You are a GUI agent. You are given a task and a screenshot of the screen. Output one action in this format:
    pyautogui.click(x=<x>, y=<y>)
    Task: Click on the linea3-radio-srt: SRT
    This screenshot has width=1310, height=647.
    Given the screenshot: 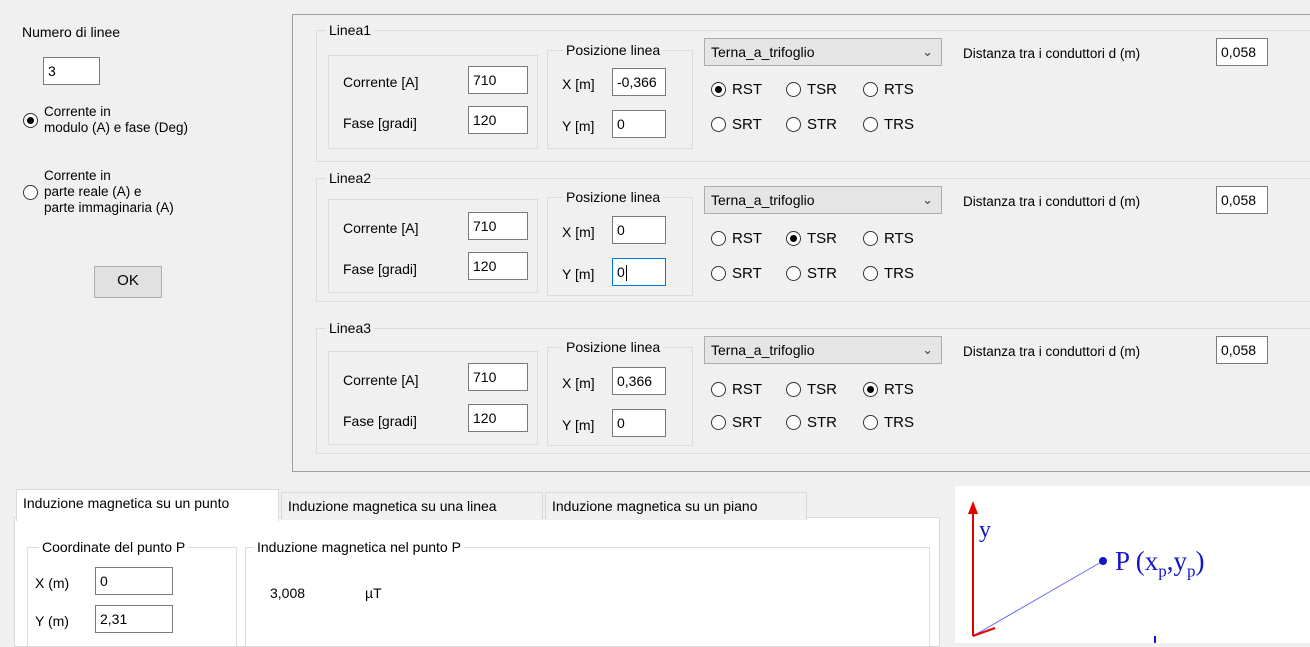 What is the action you would take?
    pyautogui.click(x=736, y=422)
    